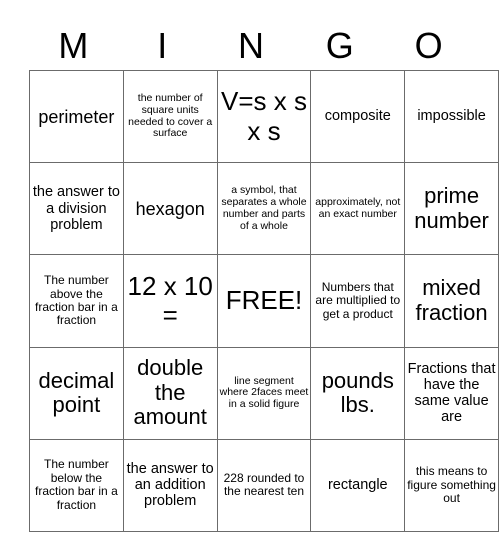  What do you see at coordinates (358, 116) in the screenshot?
I see `bingo-cell: composite` at bounding box center [358, 116].